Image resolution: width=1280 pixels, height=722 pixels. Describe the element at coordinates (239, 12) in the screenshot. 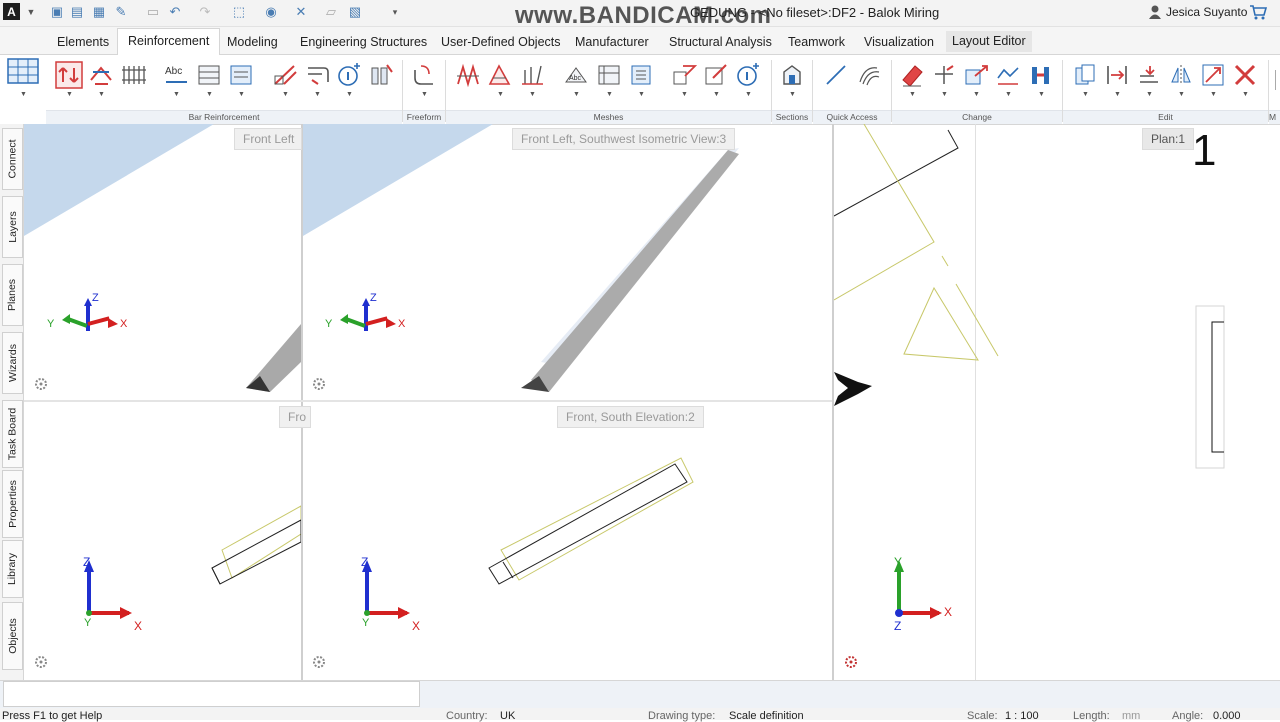

I see `select-icon: ⬚` at that location.